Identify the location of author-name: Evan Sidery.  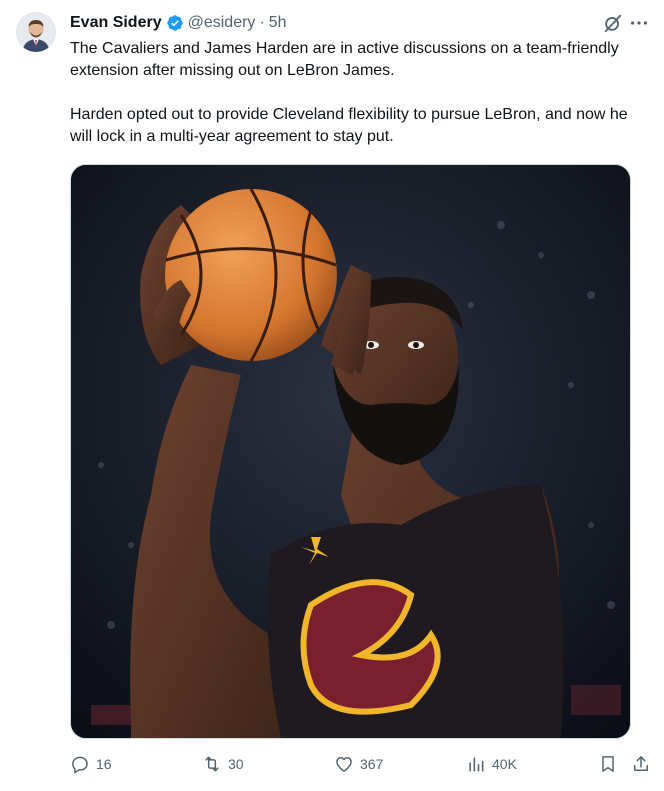
(116, 23).